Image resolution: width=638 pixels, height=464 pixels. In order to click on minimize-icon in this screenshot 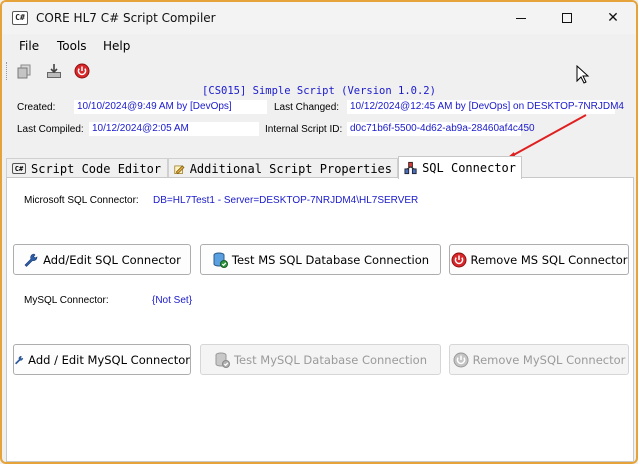, I will do `click(521, 18)`.